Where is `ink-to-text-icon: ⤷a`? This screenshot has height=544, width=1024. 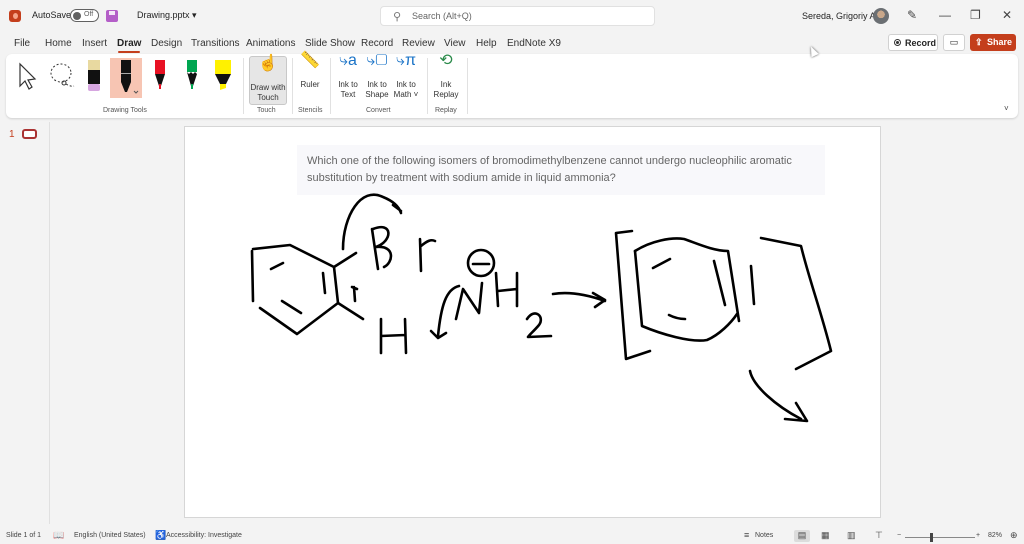
ink-to-text-icon: ⤷a is located at coordinates (348, 60).